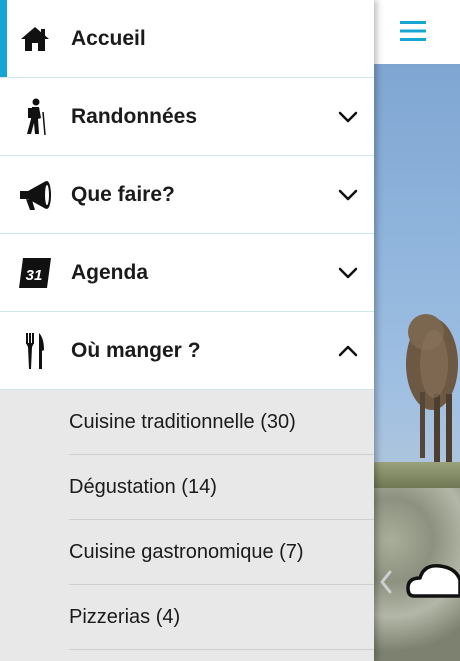  I want to click on nav-label-randonnees: Randonnées, so click(134, 116).